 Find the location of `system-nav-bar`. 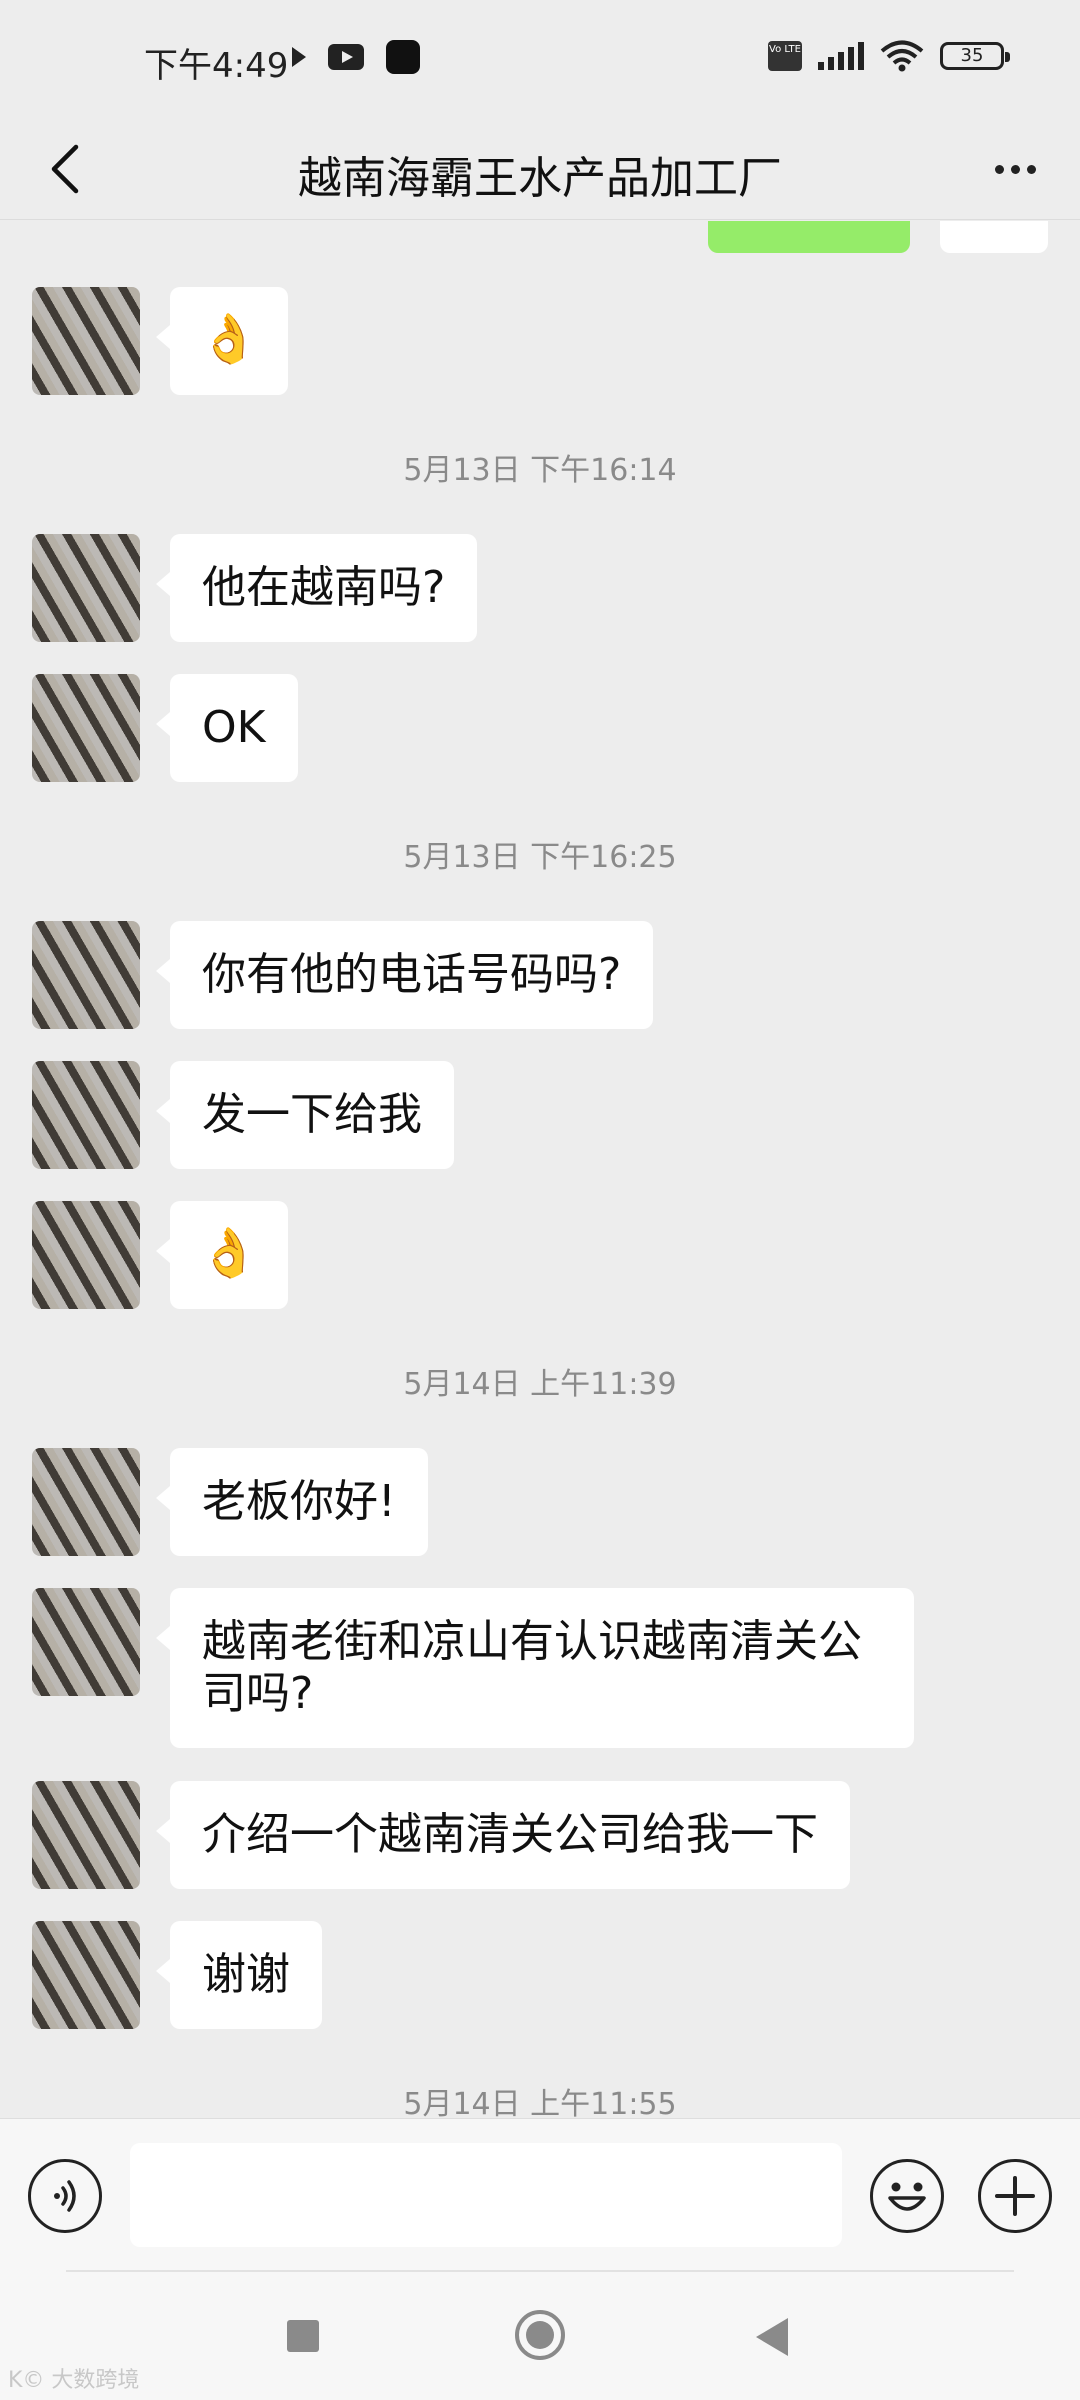

system-nav-bar is located at coordinates (540, 2335).